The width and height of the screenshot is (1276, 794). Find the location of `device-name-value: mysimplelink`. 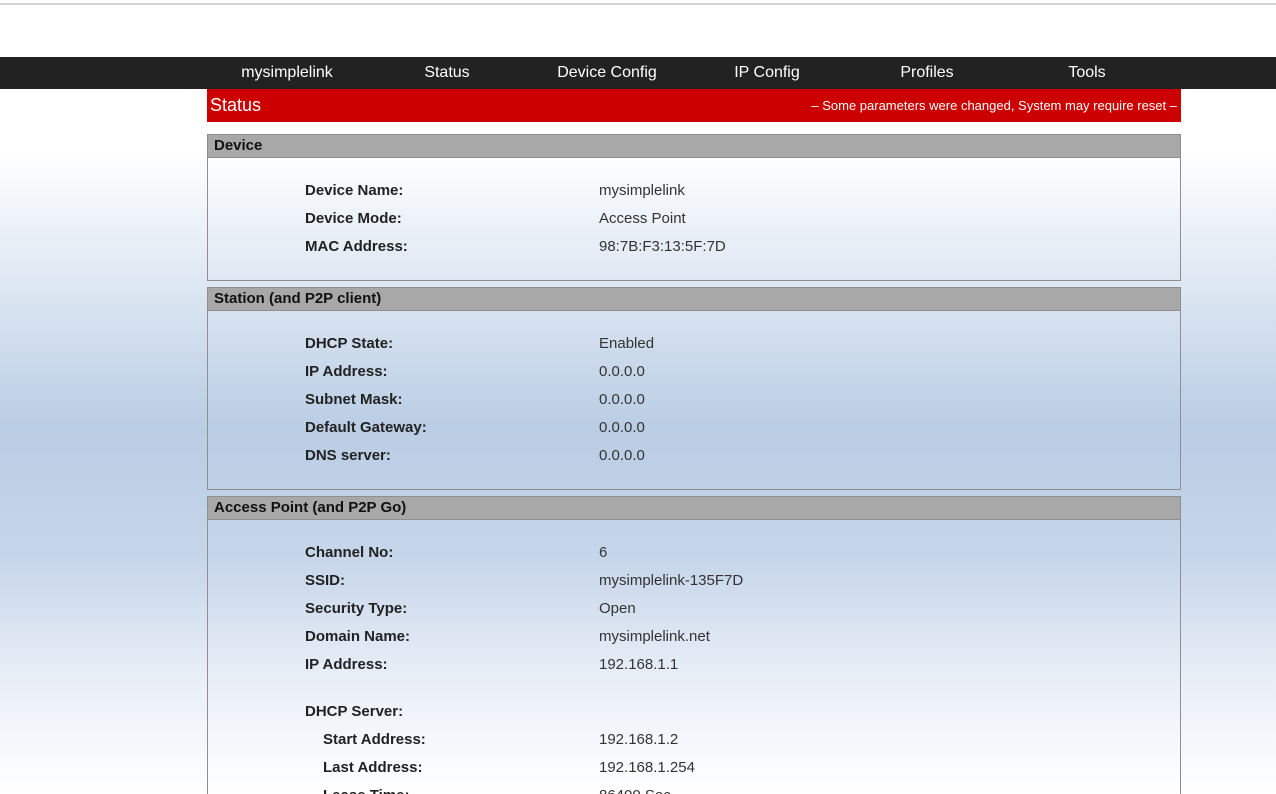

device-name-value: mysimplelink is located at coordinates (642, 190).